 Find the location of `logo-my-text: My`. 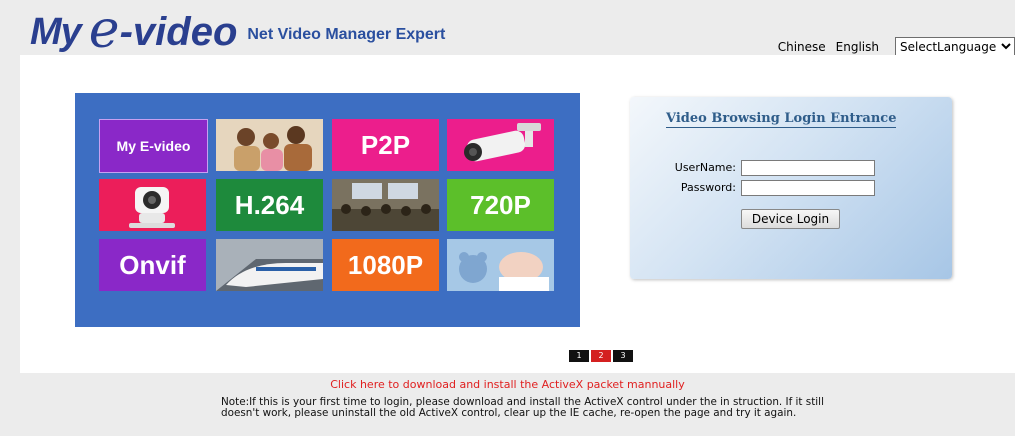

logo-my-text: My is located at coordinates (56, 32).